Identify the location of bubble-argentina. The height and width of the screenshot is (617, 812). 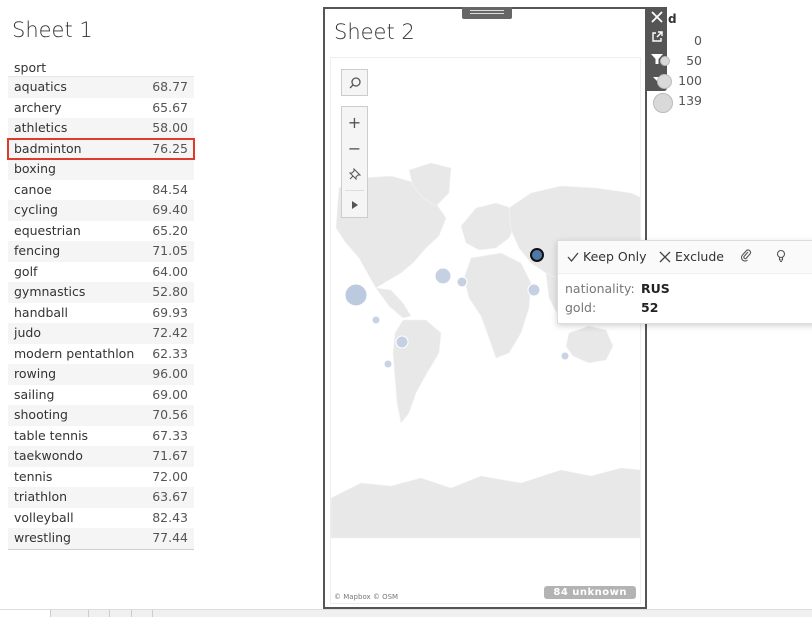
(388, 364).